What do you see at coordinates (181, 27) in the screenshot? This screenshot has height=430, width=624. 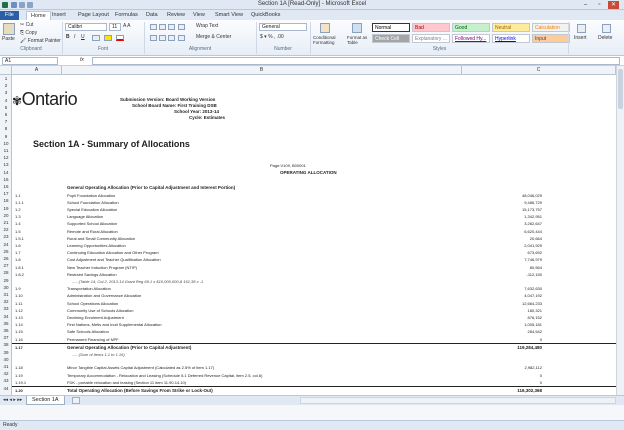 I see `orientation-icon` at bounding box center [181, 27].